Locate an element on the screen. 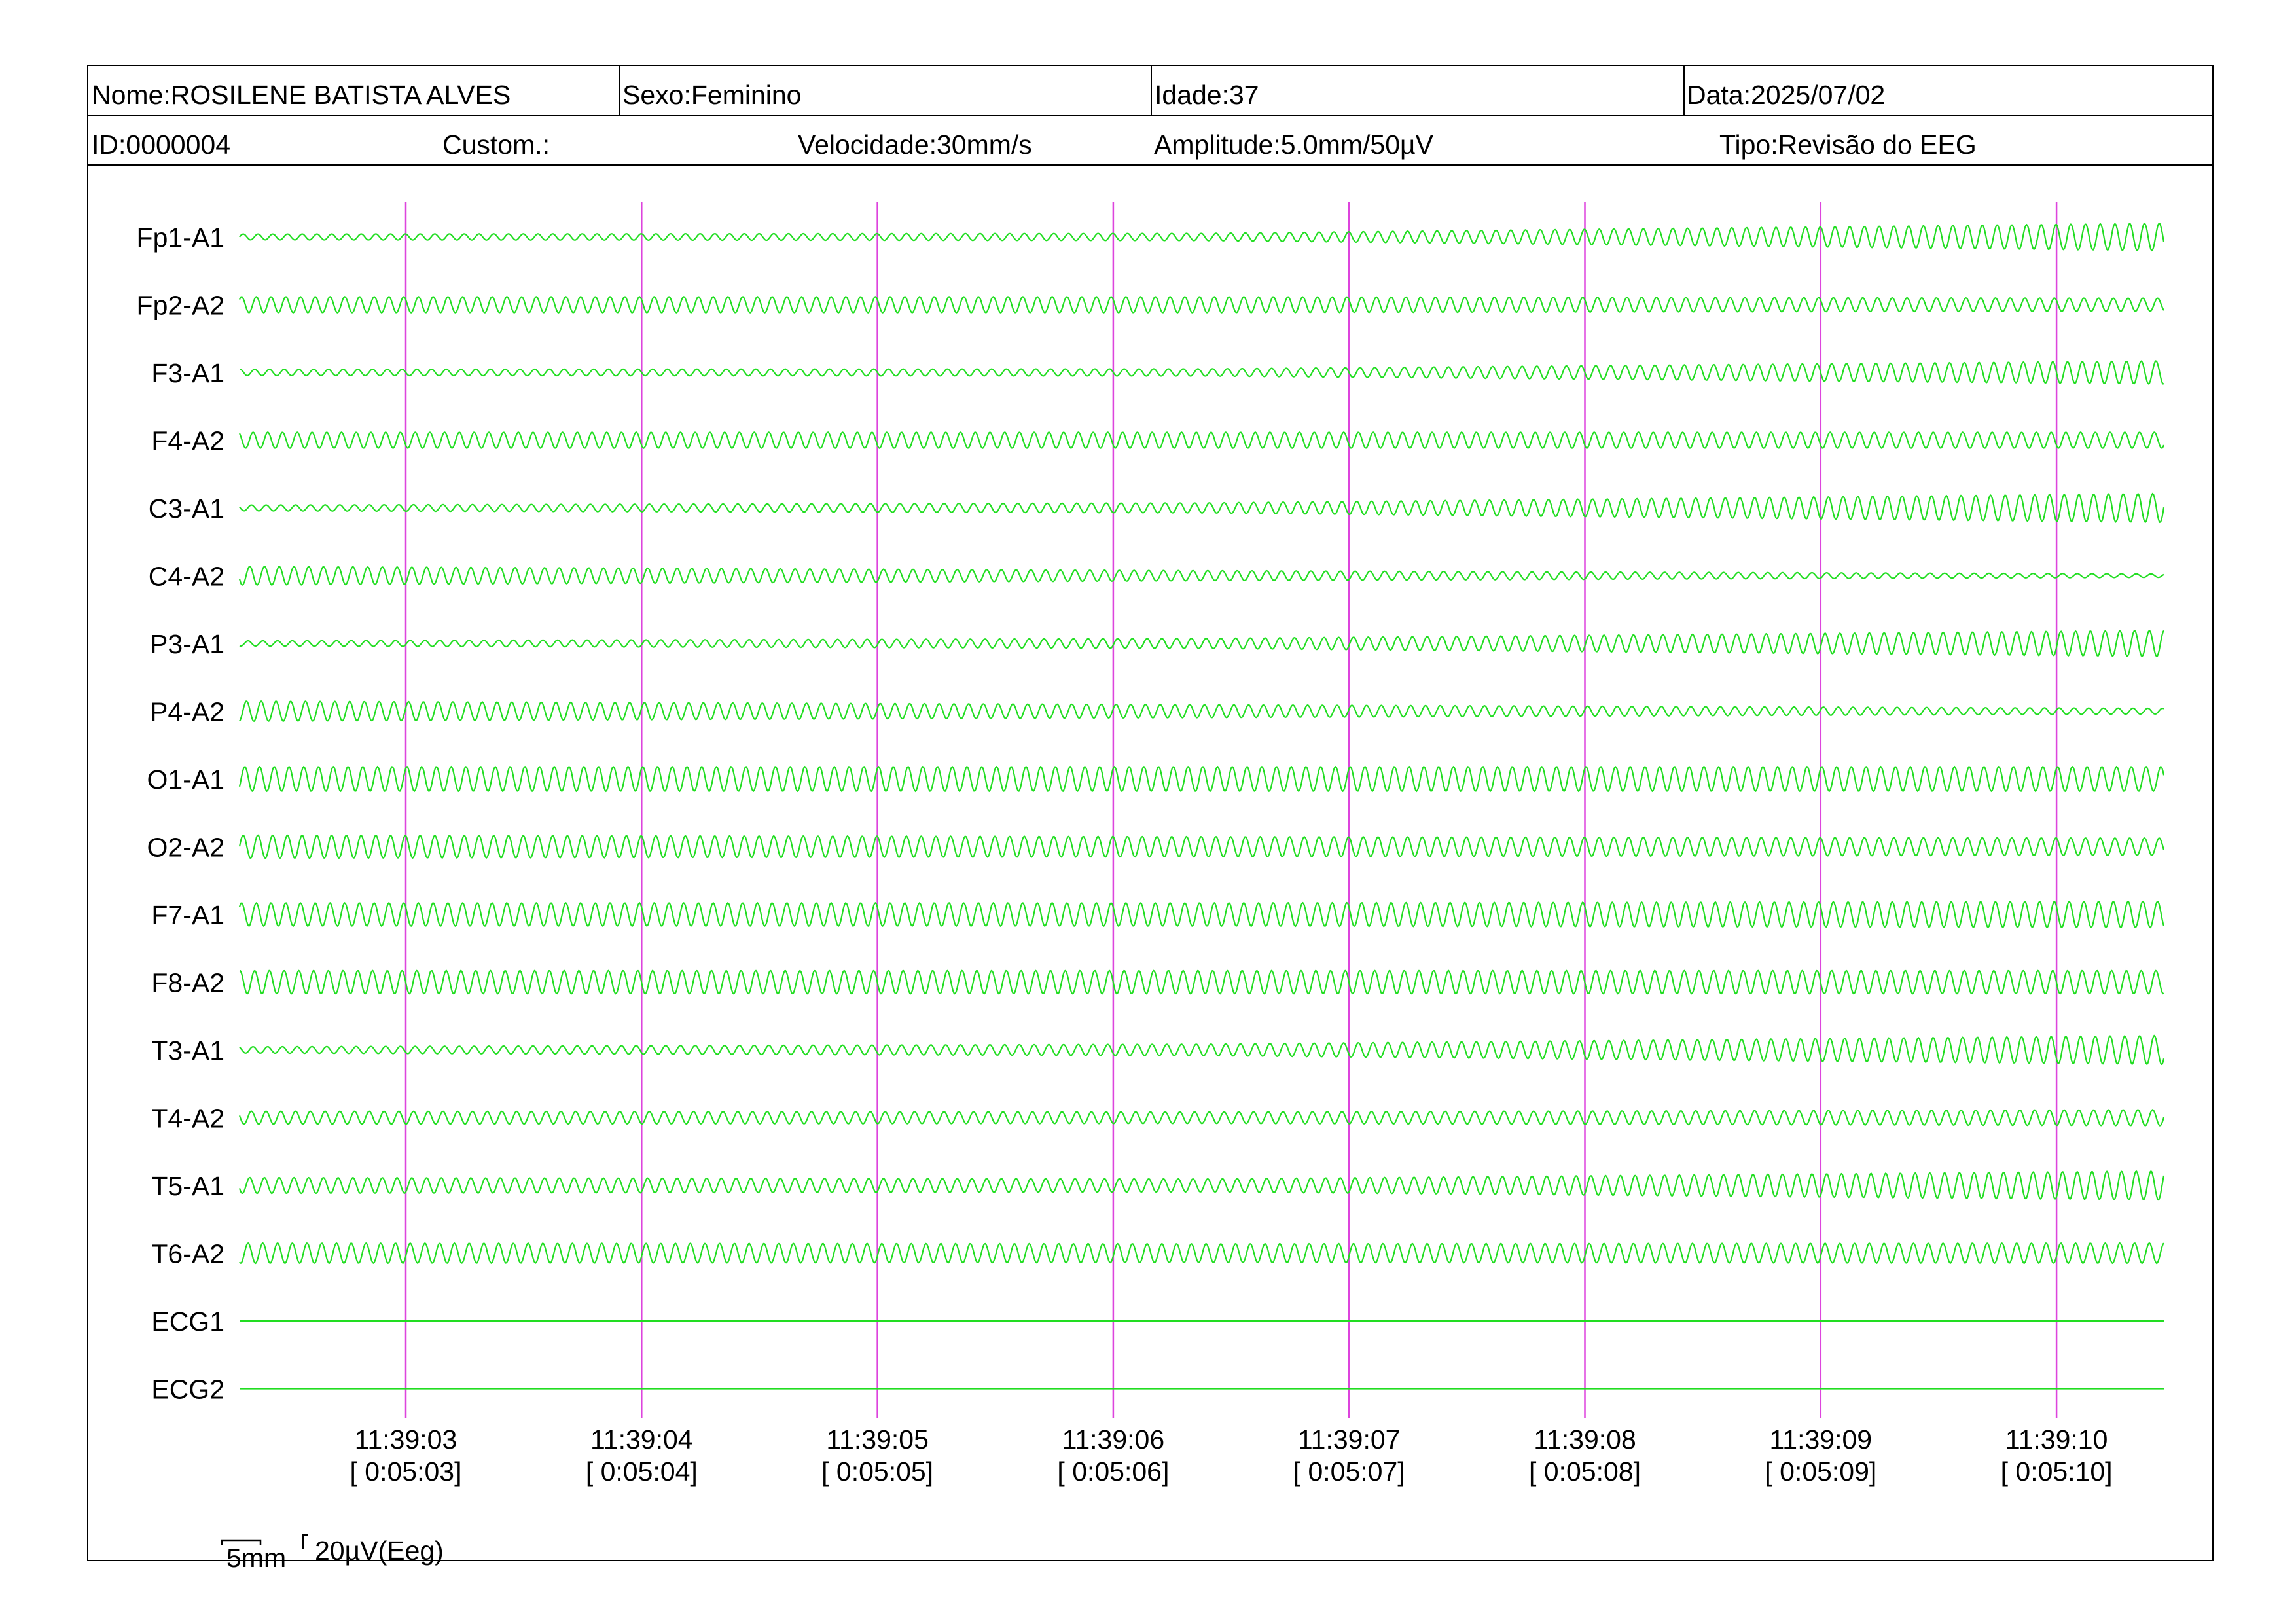 Image resolution: width=2296 pixels, height=1624 pixels. time-marker-clock-label: 11:39:10 is located at coordinates (2056, 1439).